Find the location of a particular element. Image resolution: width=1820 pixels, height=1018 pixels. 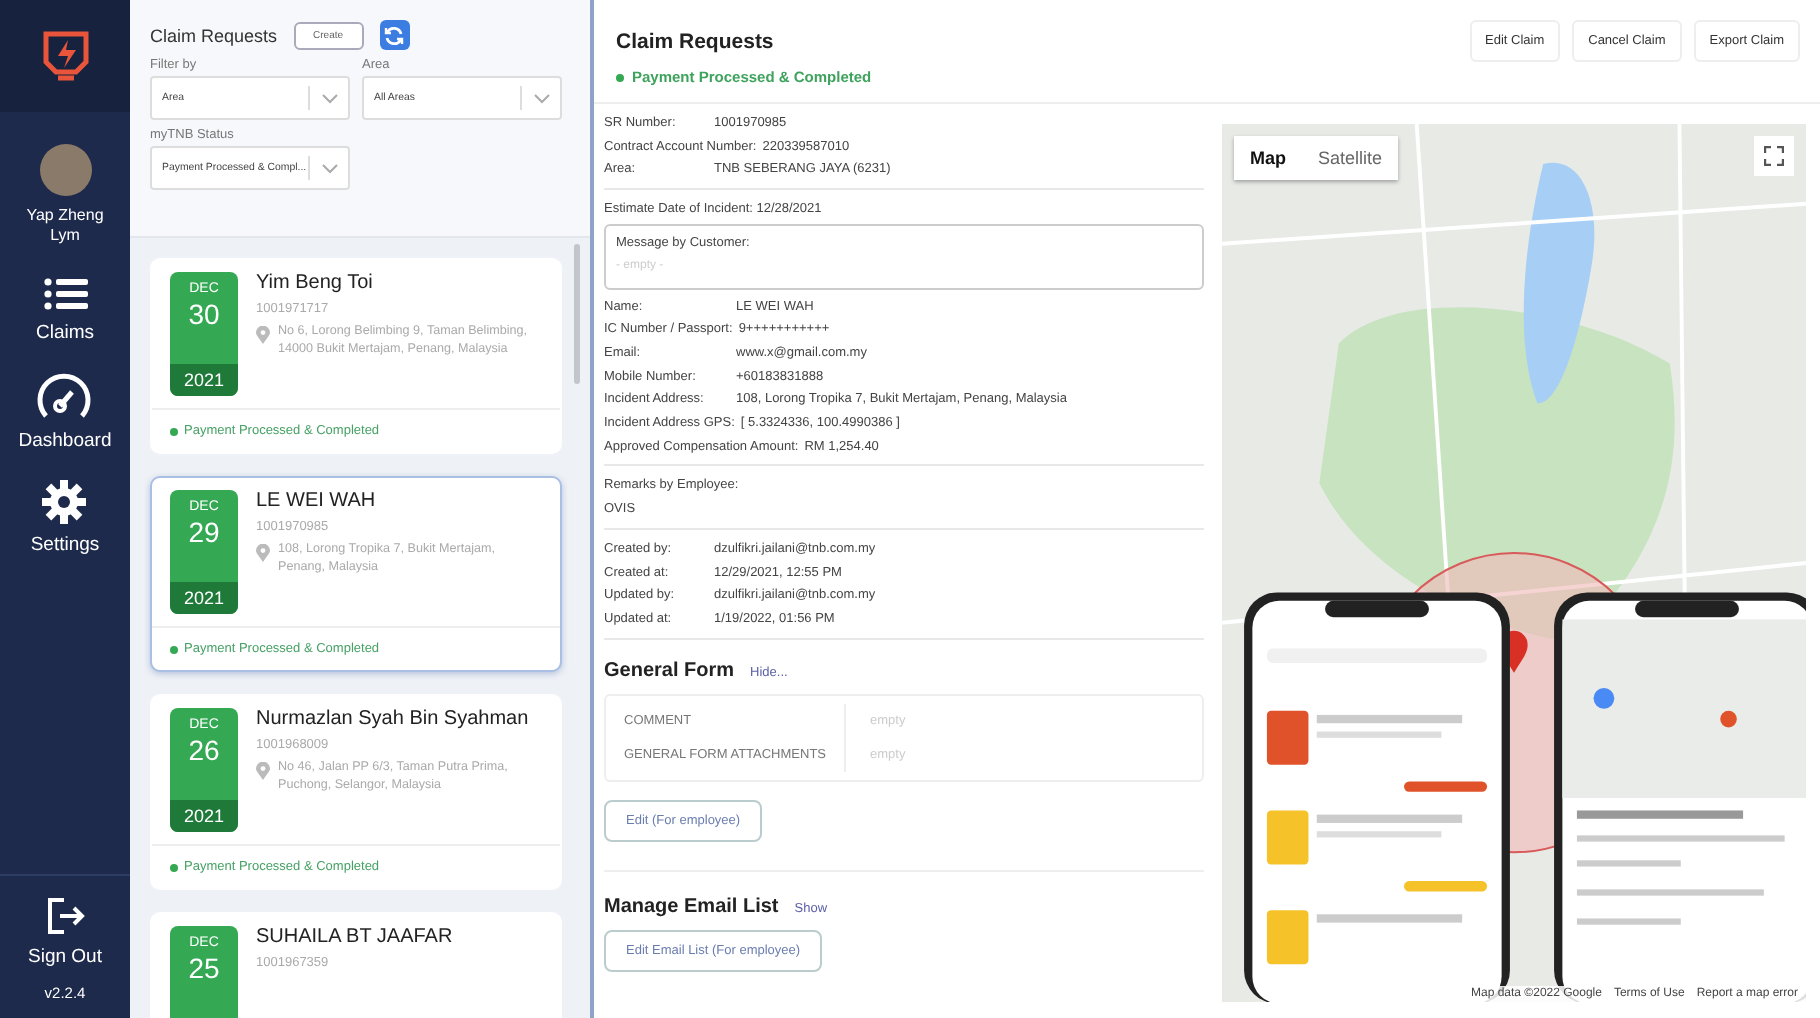

nav-item: Dashboard is located at coordinates (65, 411).